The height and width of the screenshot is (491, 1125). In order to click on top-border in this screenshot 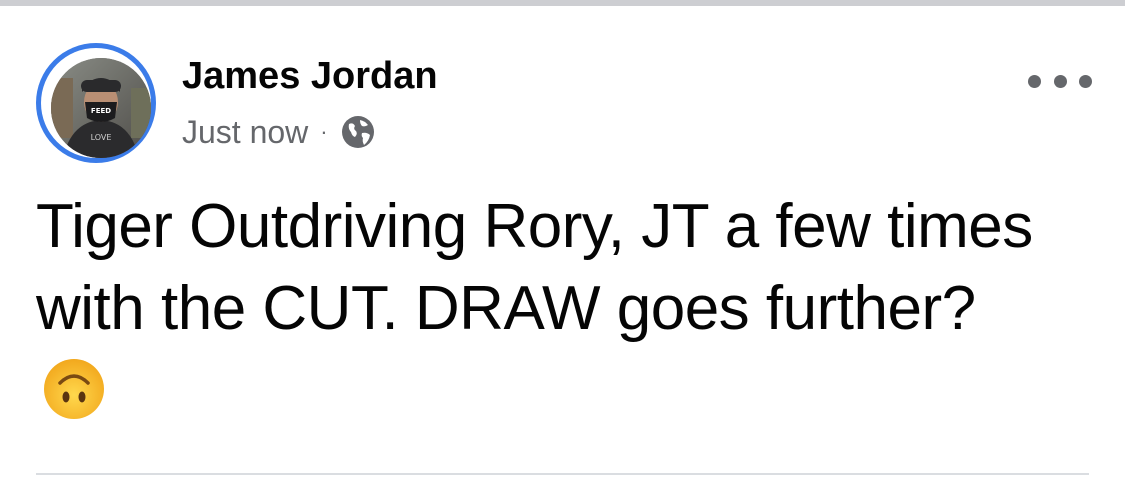, I will do `click(562, 3)`.